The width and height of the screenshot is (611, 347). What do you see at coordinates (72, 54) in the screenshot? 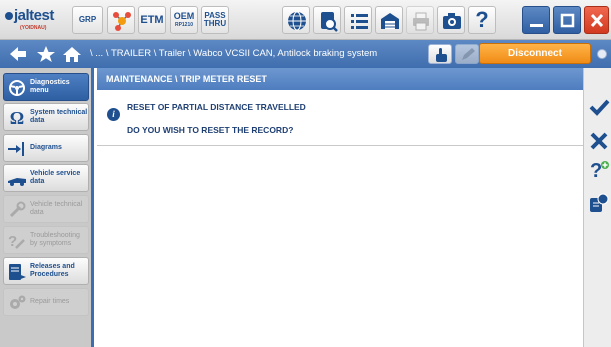
I see `home-icon` at bounding box center [72, 54].